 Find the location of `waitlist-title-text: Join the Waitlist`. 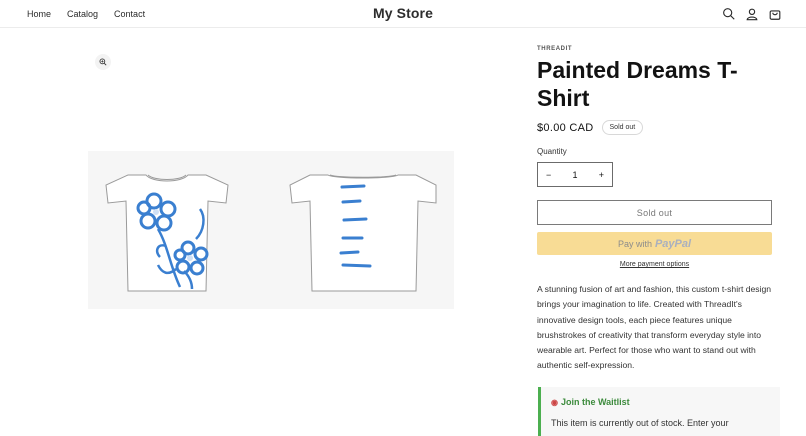

waitlist-title-text: Join the Waitlist is located at coordinates (595, 402).